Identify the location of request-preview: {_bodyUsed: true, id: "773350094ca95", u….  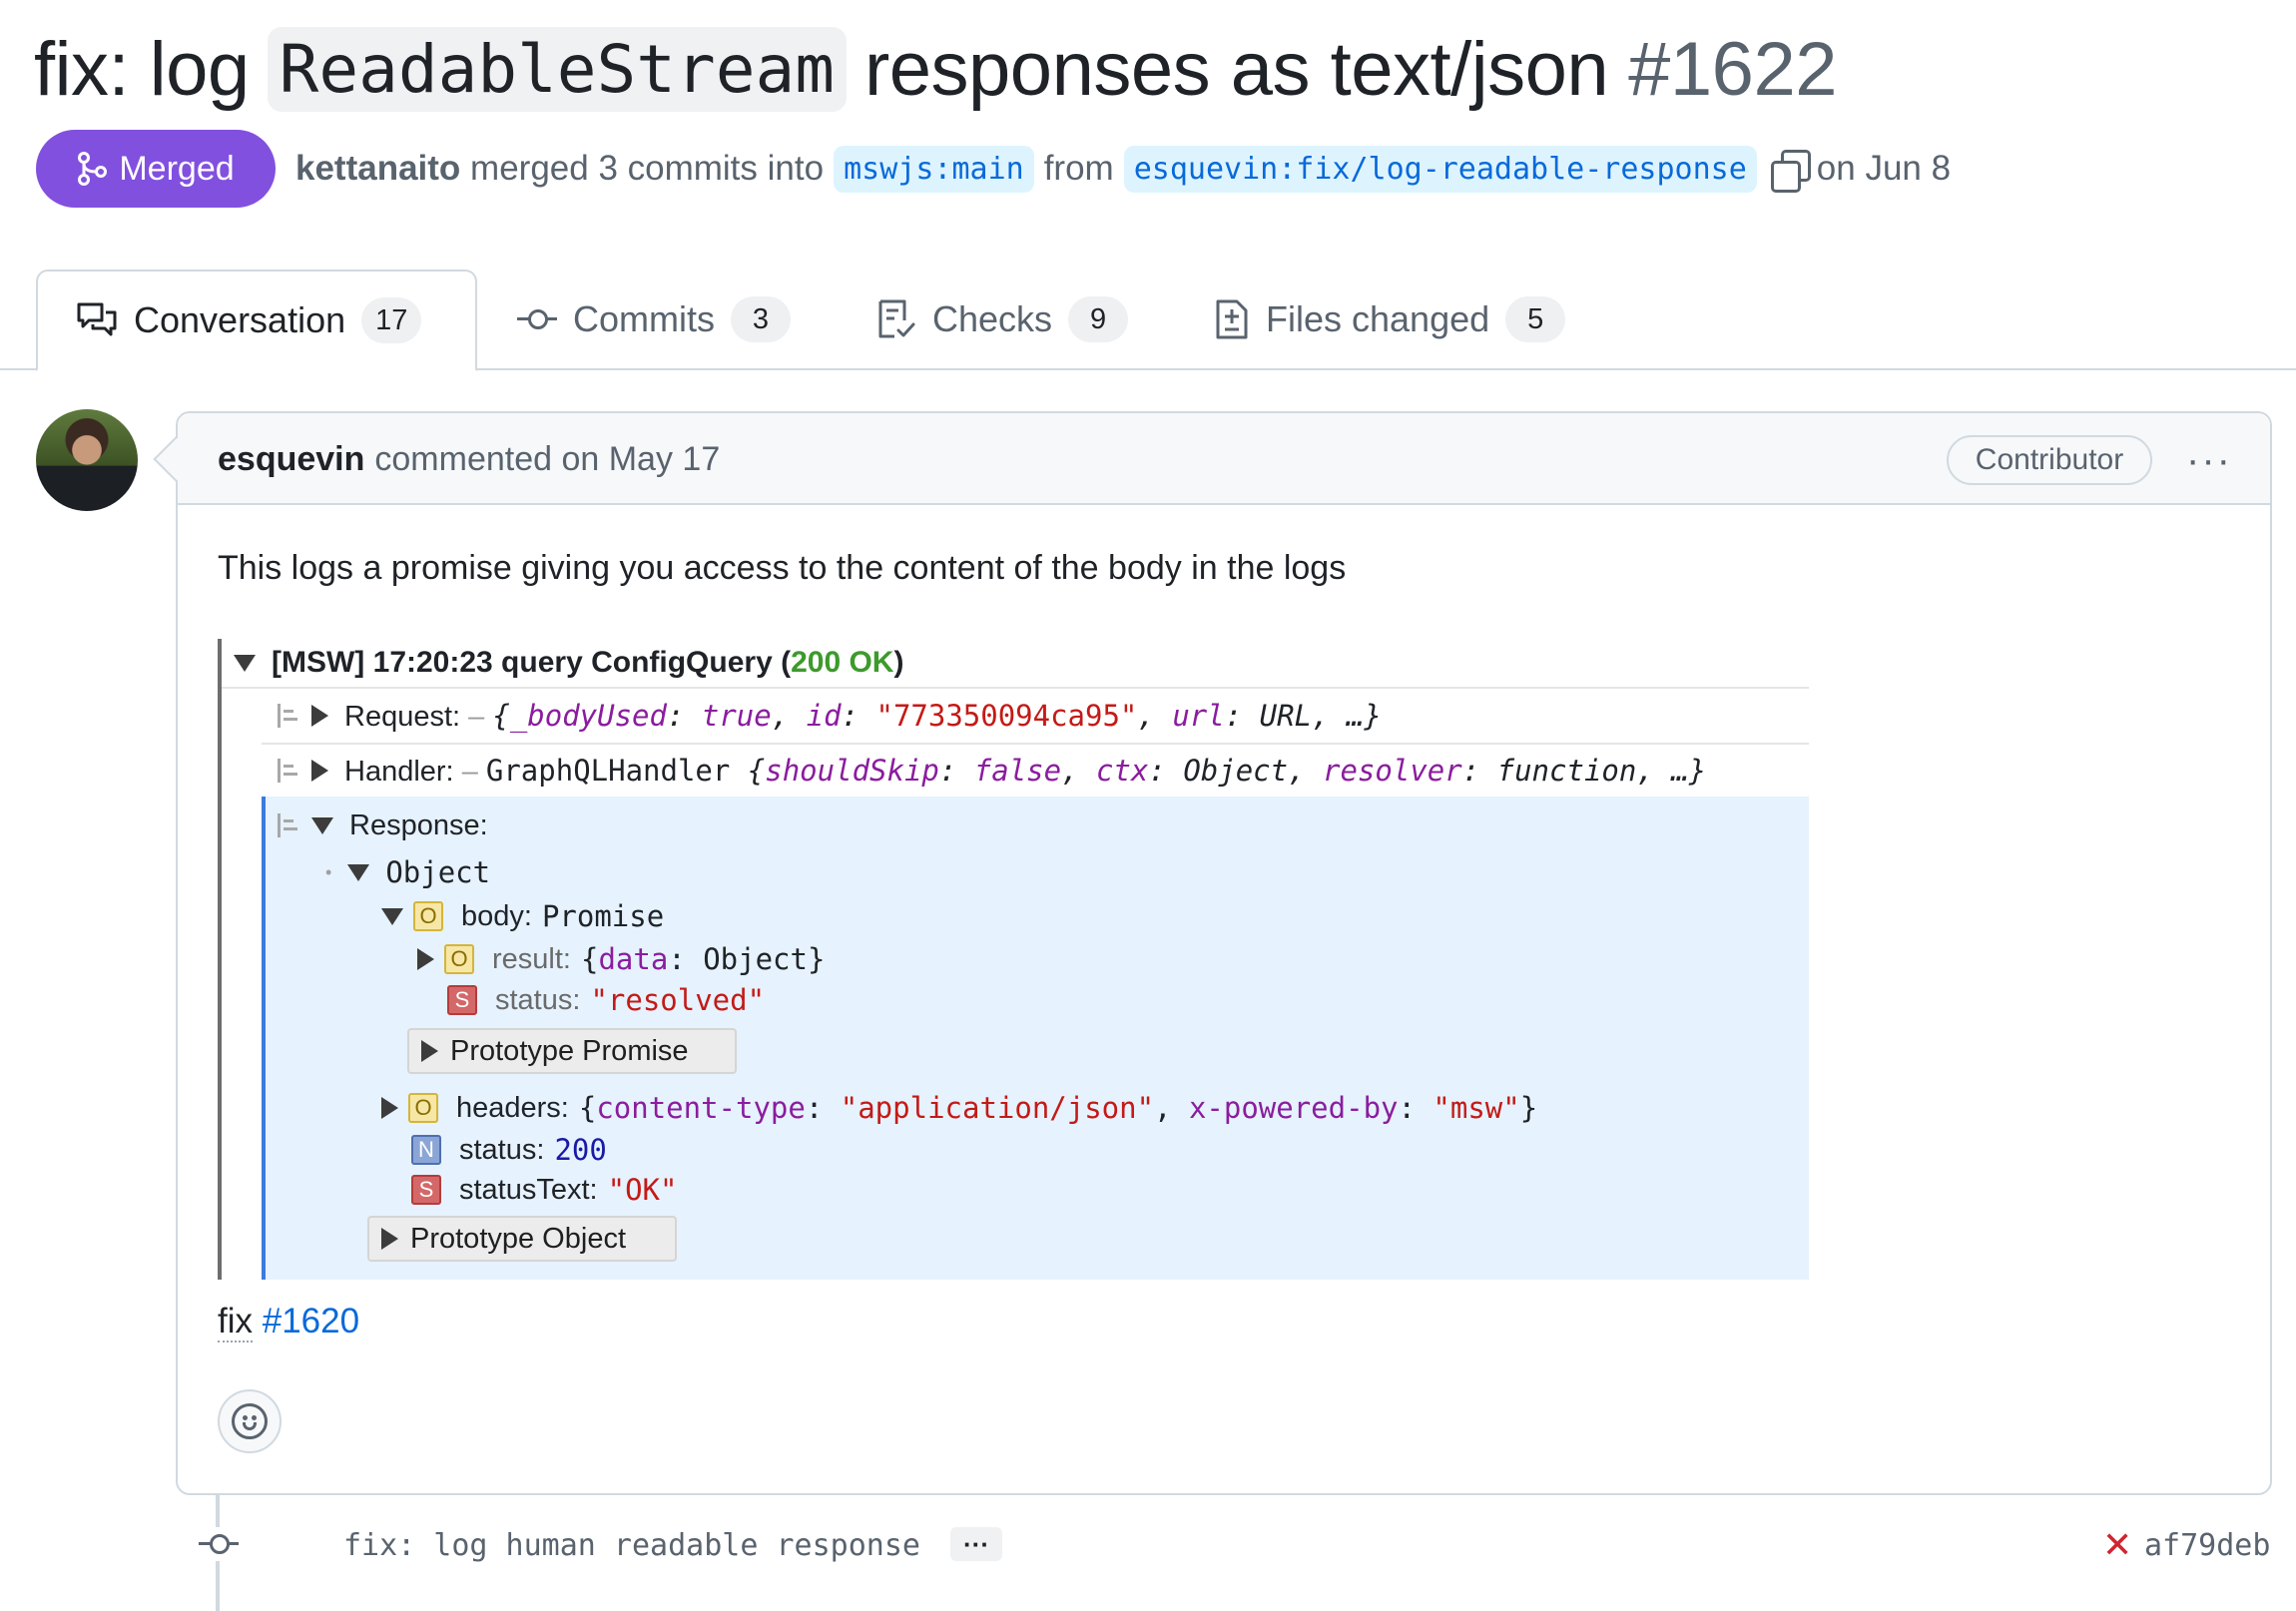
(937, 716).